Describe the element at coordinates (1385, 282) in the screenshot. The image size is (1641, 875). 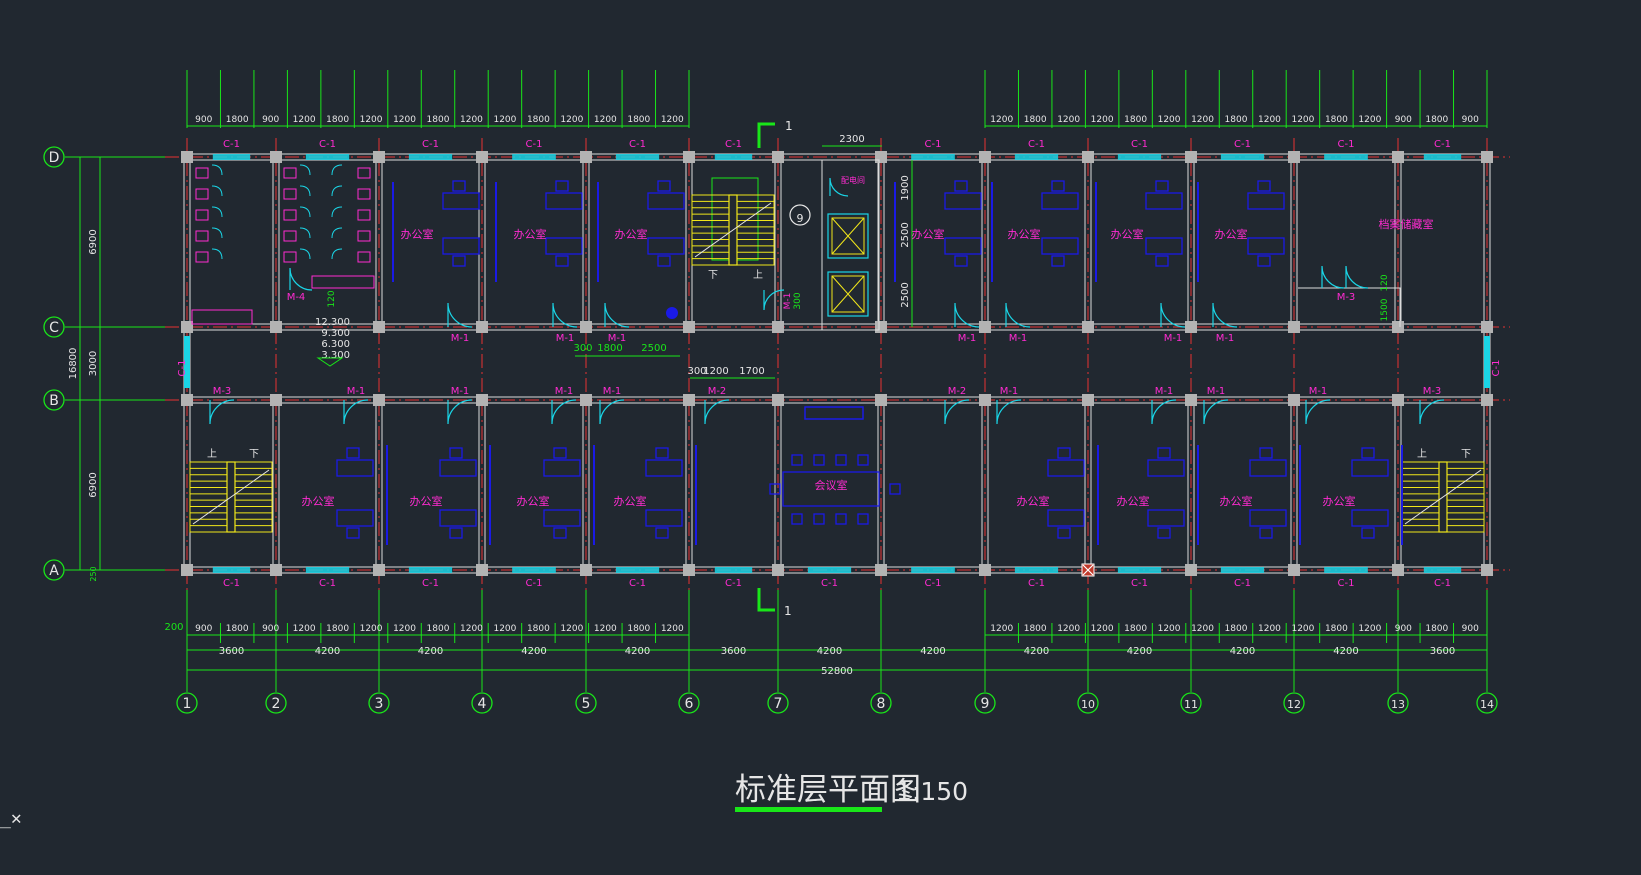
I see `dim-text: 120` at that location.